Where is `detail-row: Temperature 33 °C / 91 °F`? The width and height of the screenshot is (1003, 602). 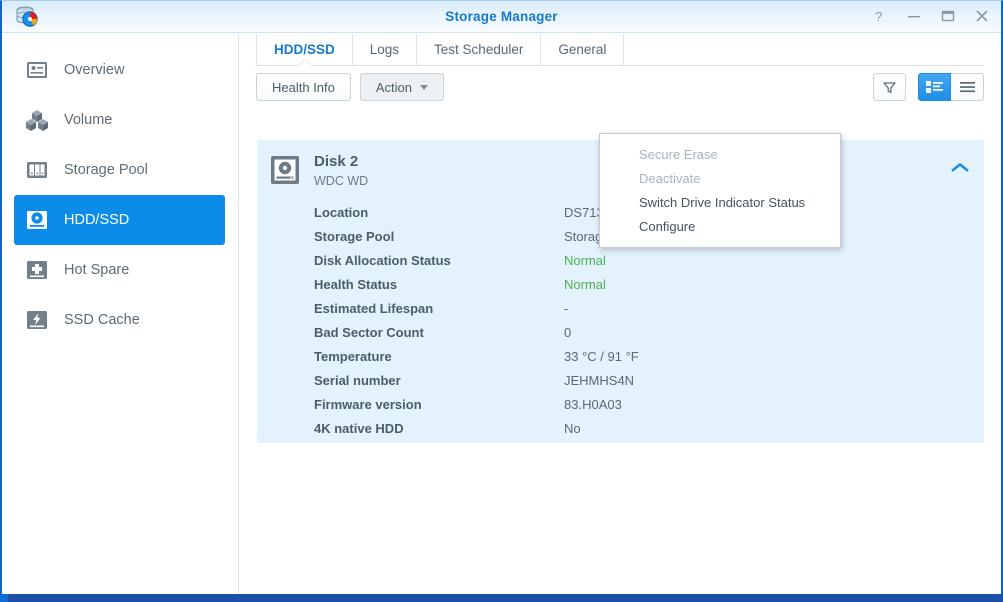 detail-row: Temperature 33 °C / 91 °F is located at coordinates (620, 356).